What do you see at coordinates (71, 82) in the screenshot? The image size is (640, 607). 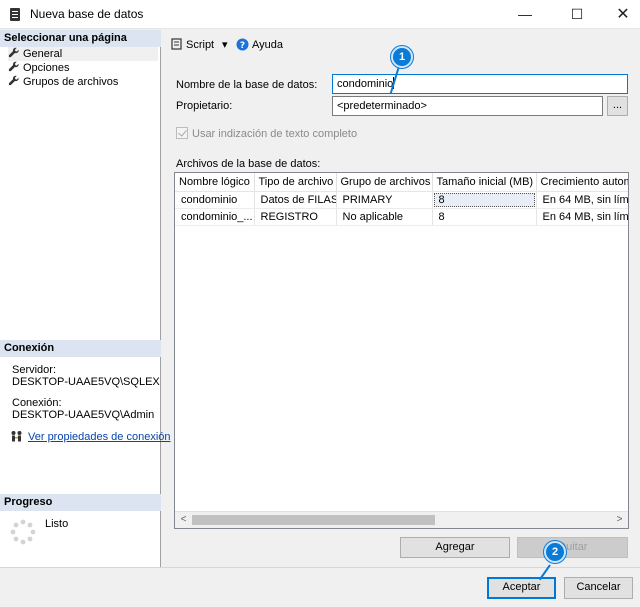 I see `page-item-label: Grupos de archivos` at bounding box center [71, 82].